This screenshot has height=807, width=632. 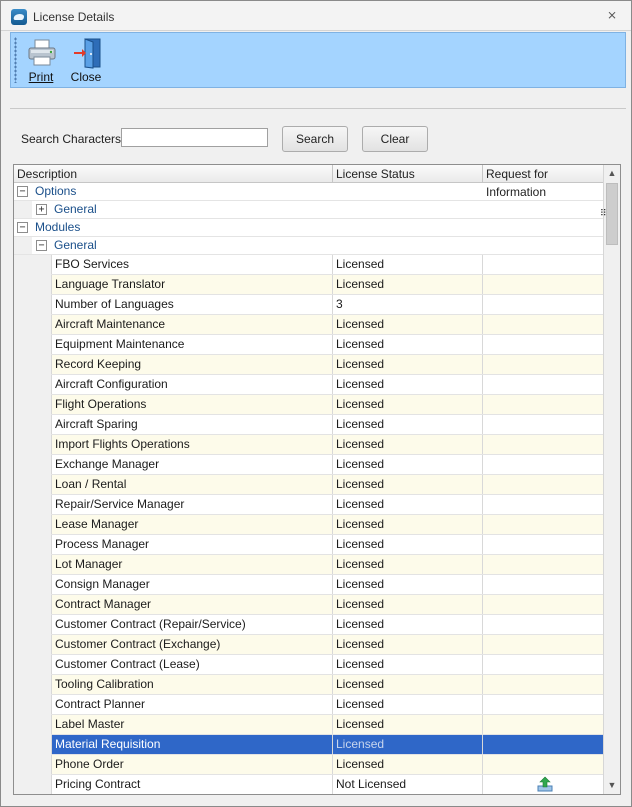 I want to click on description-cell: Pricing Contract, so click(x=191, y=784).